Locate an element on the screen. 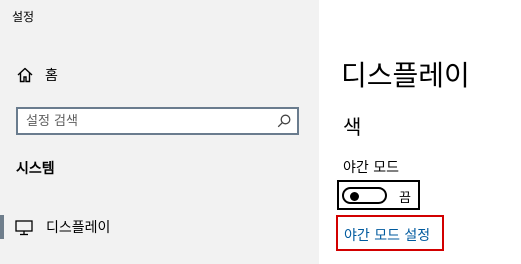 The height and width of the screenshot is (264, 521). night-light-toggle-focus-frame: 끔 is located at coordinates (378, 195).